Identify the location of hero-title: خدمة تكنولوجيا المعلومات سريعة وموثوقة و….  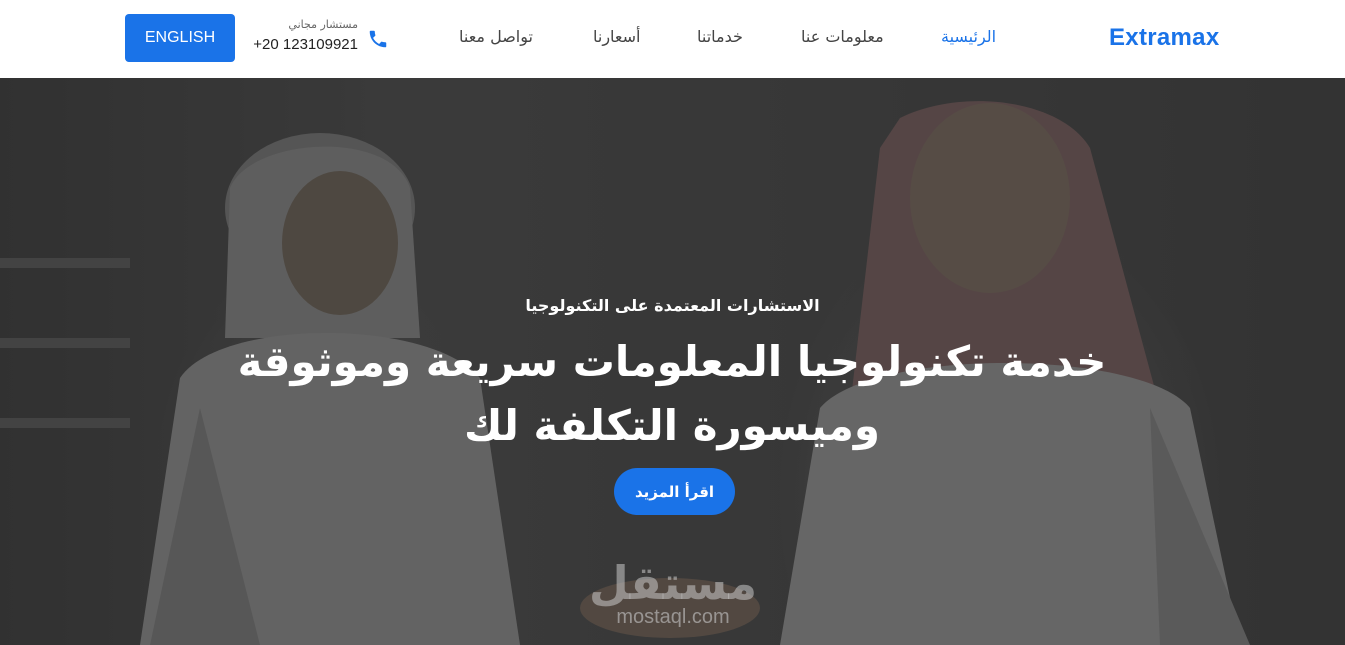
(672, 394).